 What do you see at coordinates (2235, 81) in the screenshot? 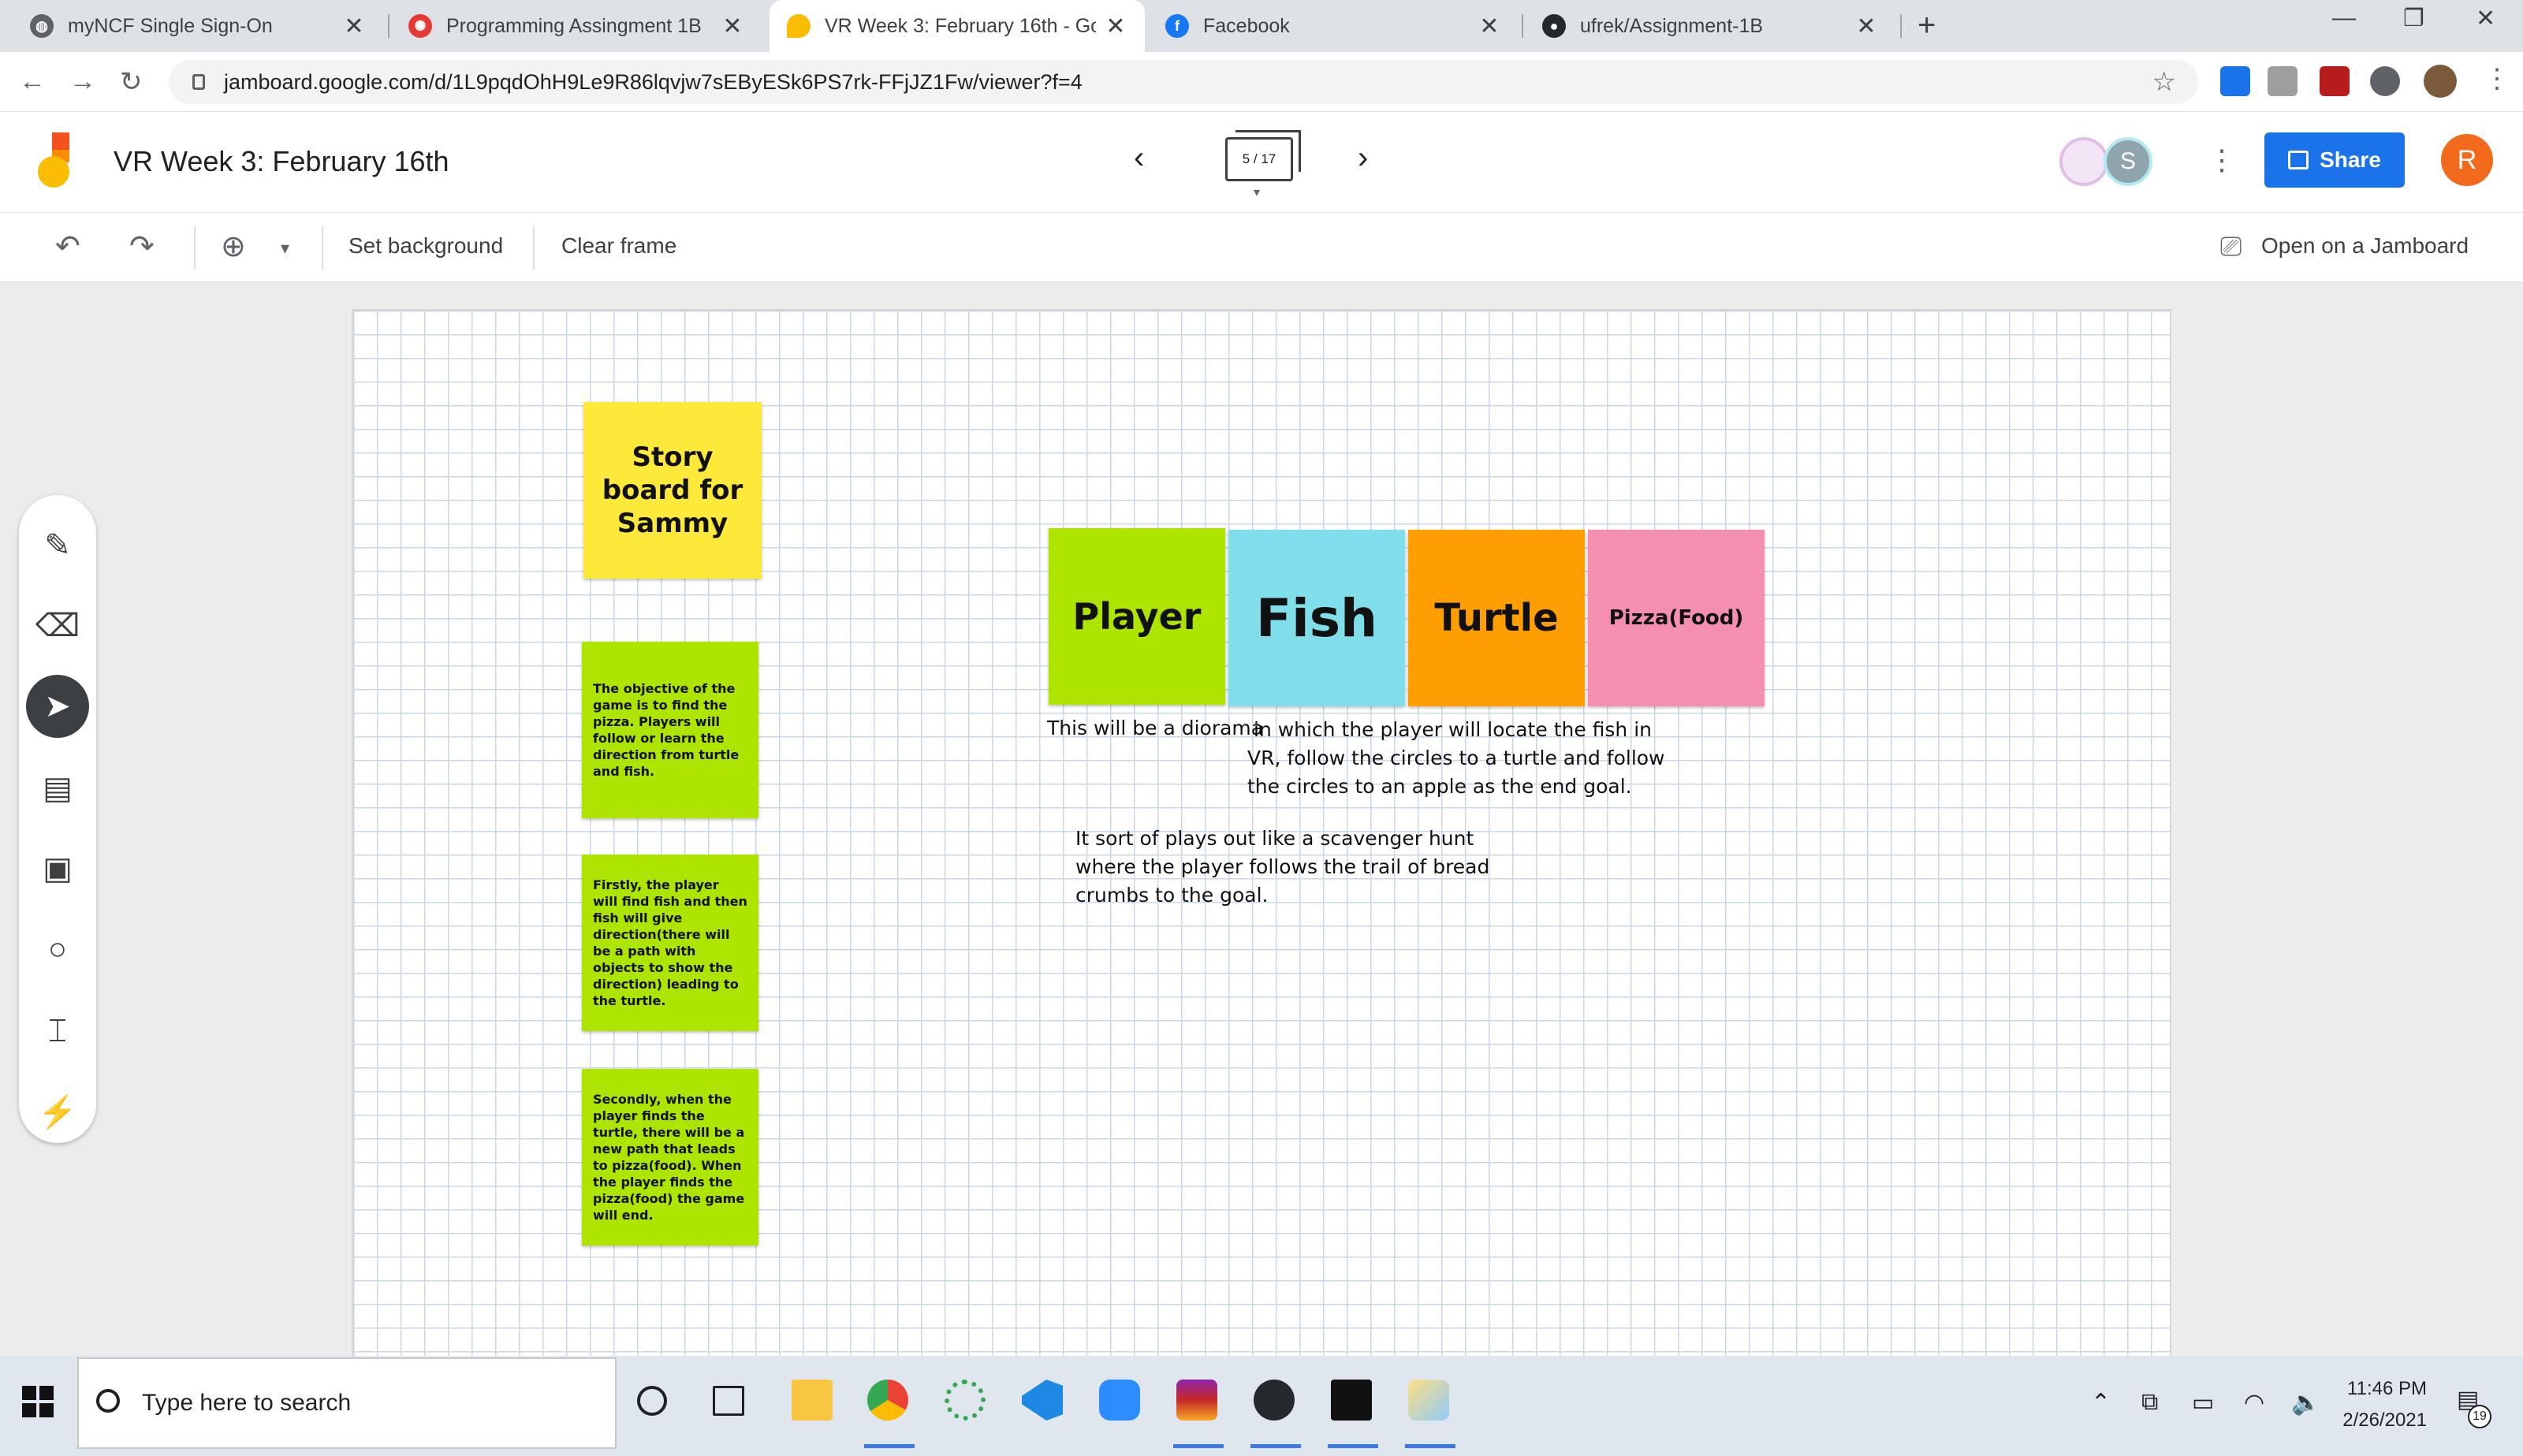
I see `extension-icon` at bounding box center [2235, 81].